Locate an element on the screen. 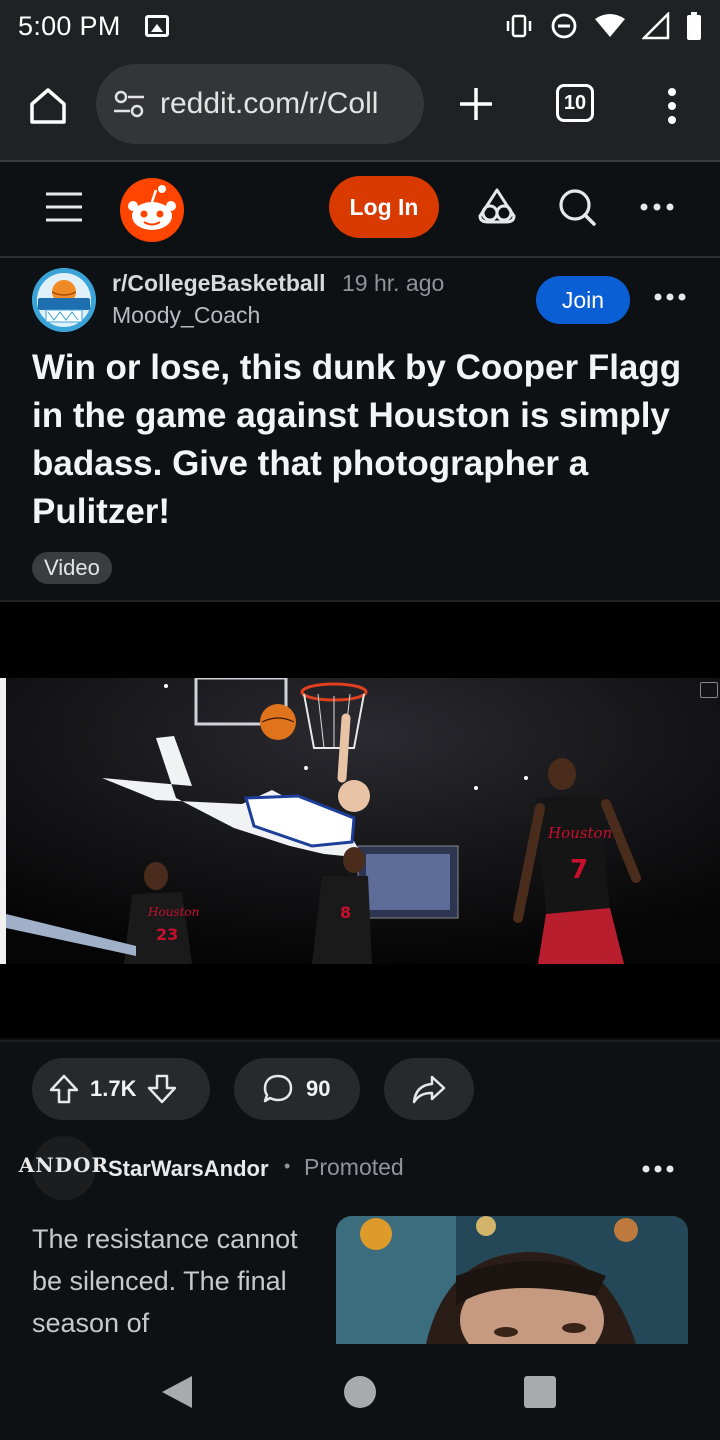 Image resolution: width=720 pixels, height=1440 pixels. advertiser-logo-sub is located at coordinates (64, 1178).